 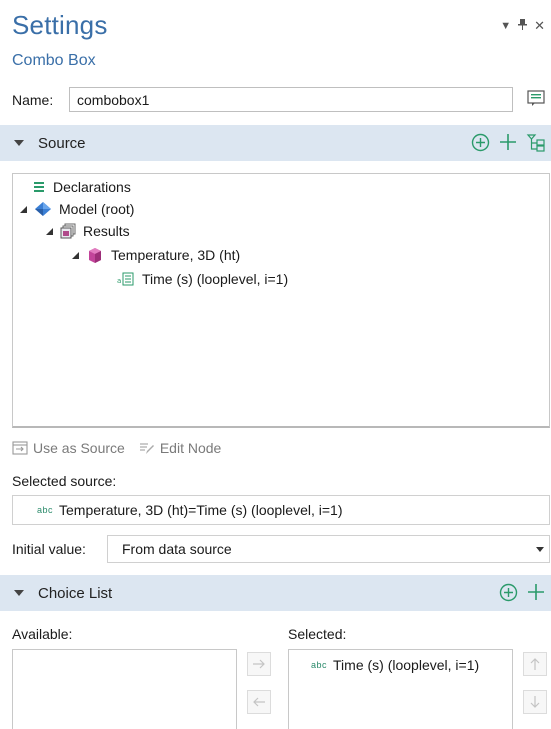 What do you see at coordinates (68, 231) in the screenshot?
I see `results-icon` at bounding box center [68, 231].